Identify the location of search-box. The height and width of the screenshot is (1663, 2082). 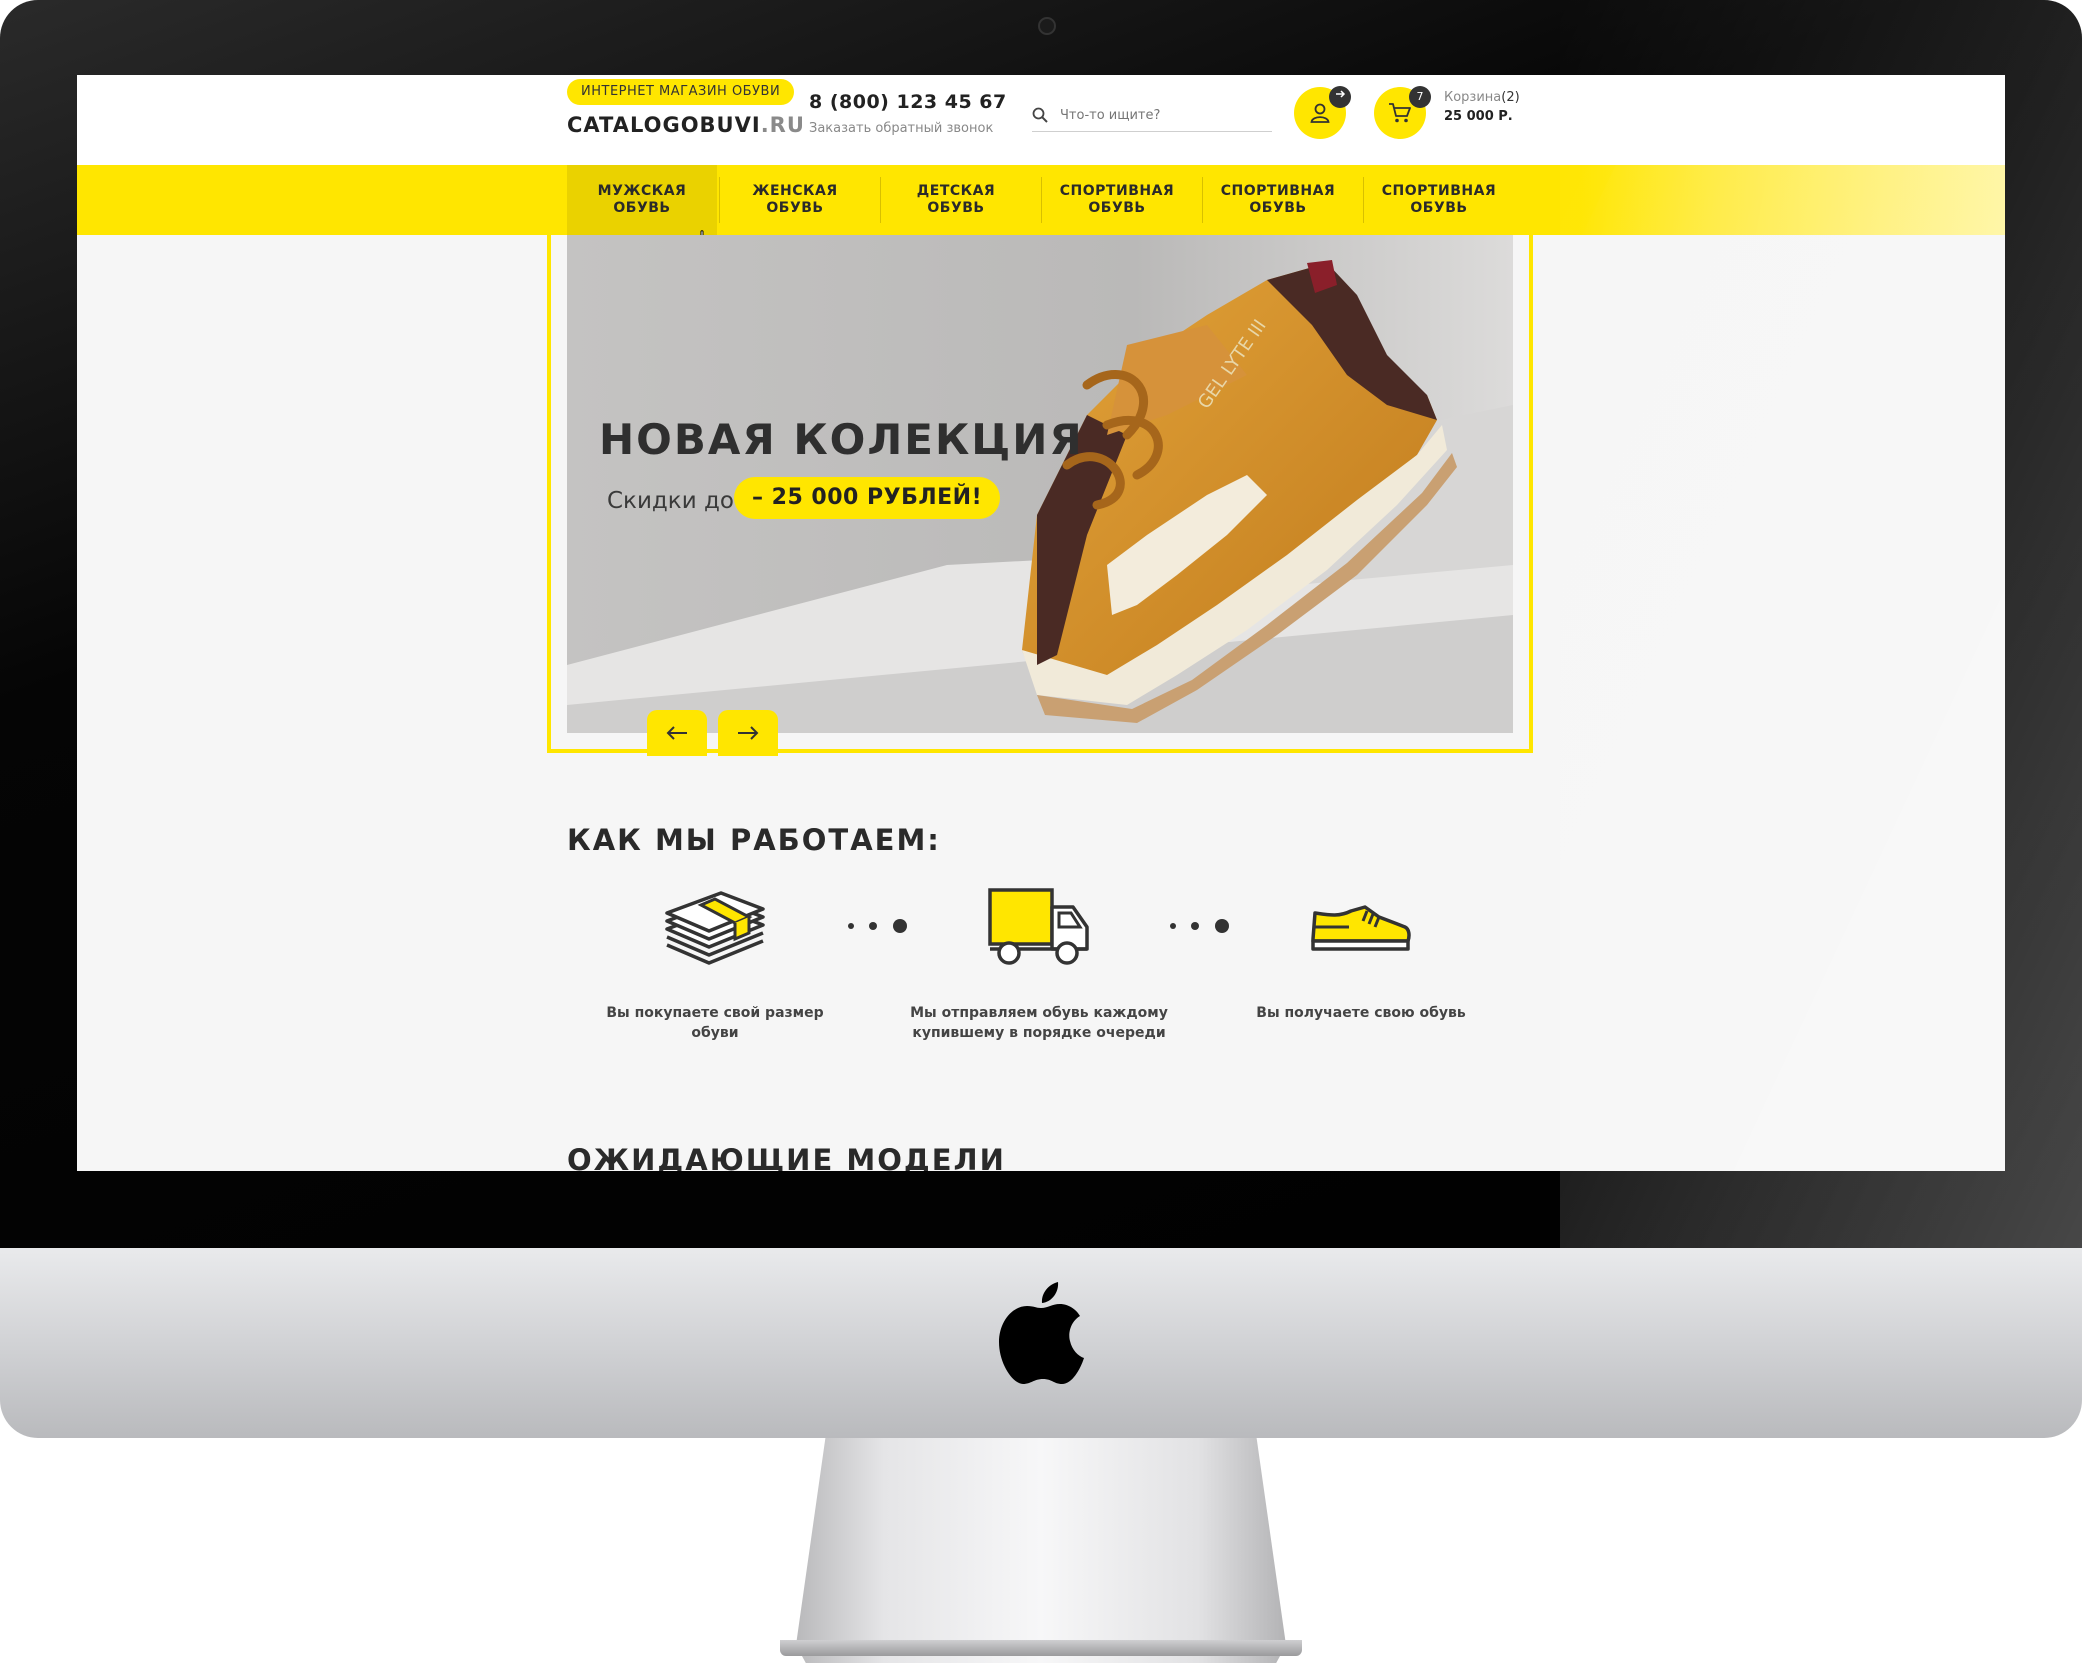
(1152, 115).